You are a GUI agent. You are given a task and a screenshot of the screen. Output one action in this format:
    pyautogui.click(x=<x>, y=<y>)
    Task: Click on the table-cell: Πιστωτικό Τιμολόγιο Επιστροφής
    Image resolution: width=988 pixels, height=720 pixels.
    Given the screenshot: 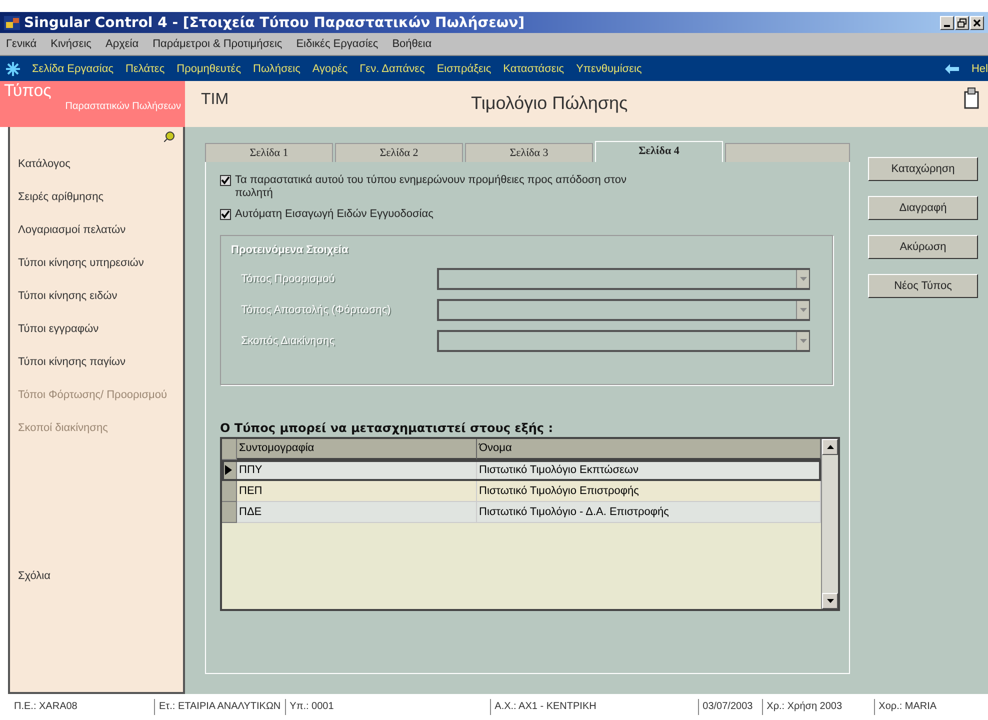 What is the action you would take?
    pyautogui.click(x=649, y=491)
    